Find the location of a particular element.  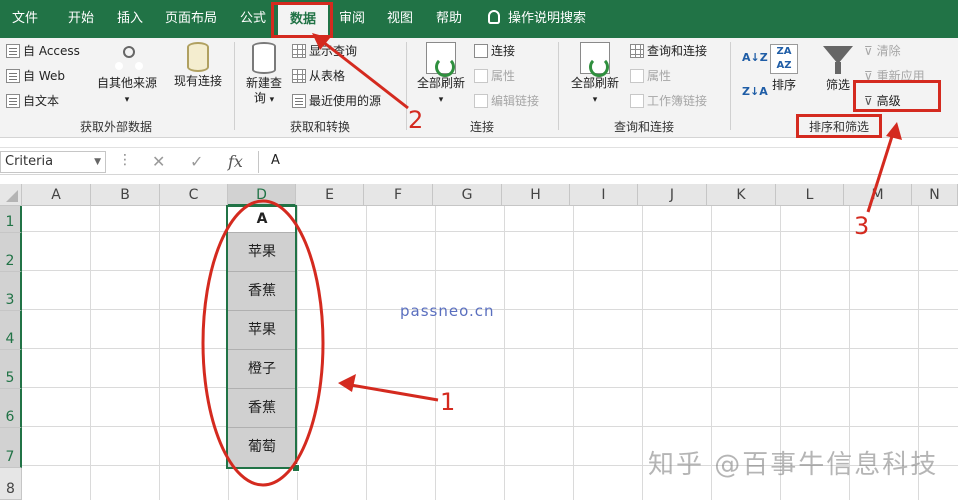

recent-sources-button: 最近使用的源 is located at coordinates (336, 101).